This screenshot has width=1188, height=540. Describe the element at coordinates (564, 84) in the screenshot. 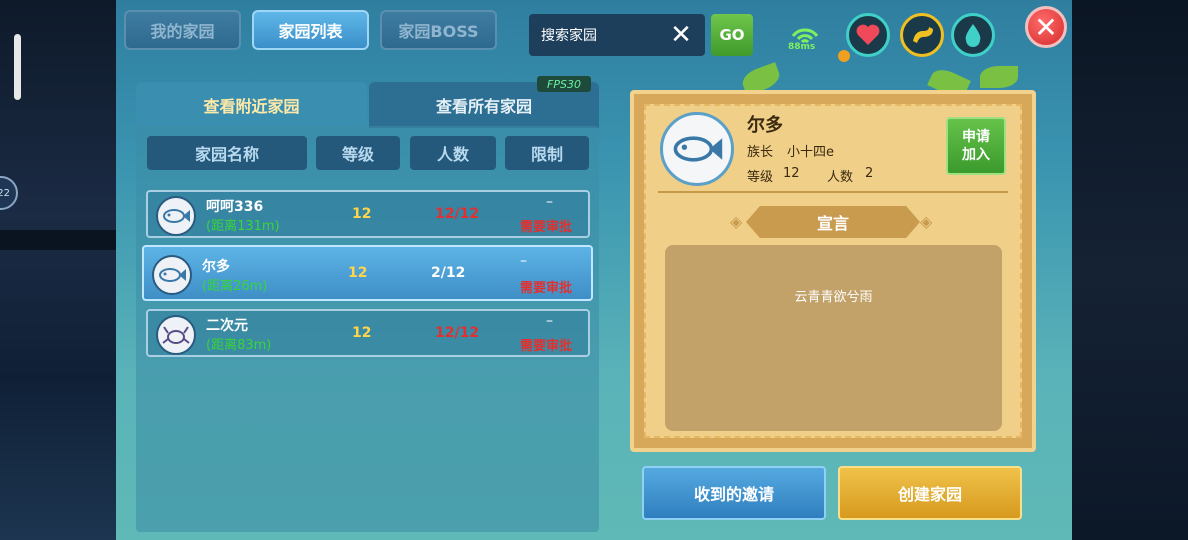

I see `fps-readout: FPS30` at that location.